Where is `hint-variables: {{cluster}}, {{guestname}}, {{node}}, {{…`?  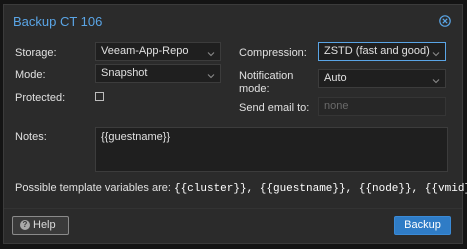 hint-variables: {{cluster}}, {{guestname}}, {{node}}, {{… is located at coordinates (320, 189).